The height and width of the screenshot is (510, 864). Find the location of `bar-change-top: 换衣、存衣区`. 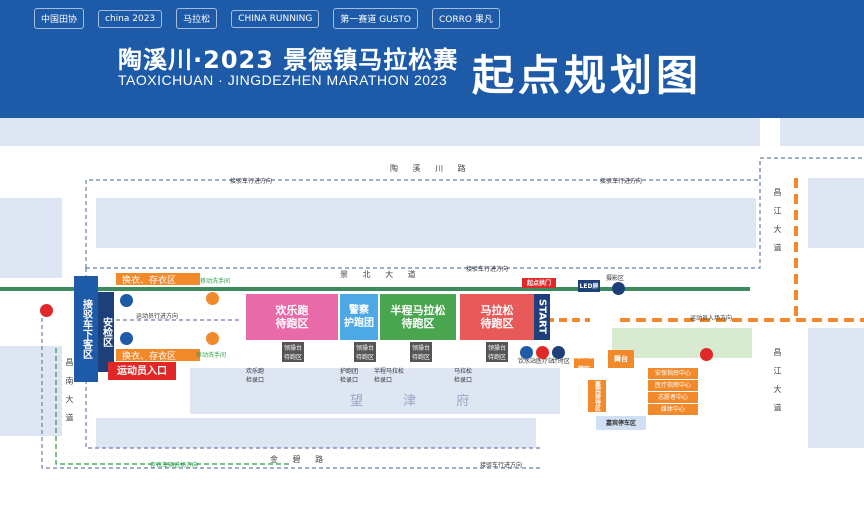

bar-change-top: 换衣、存衣区 is located at coordinates (158, 279).